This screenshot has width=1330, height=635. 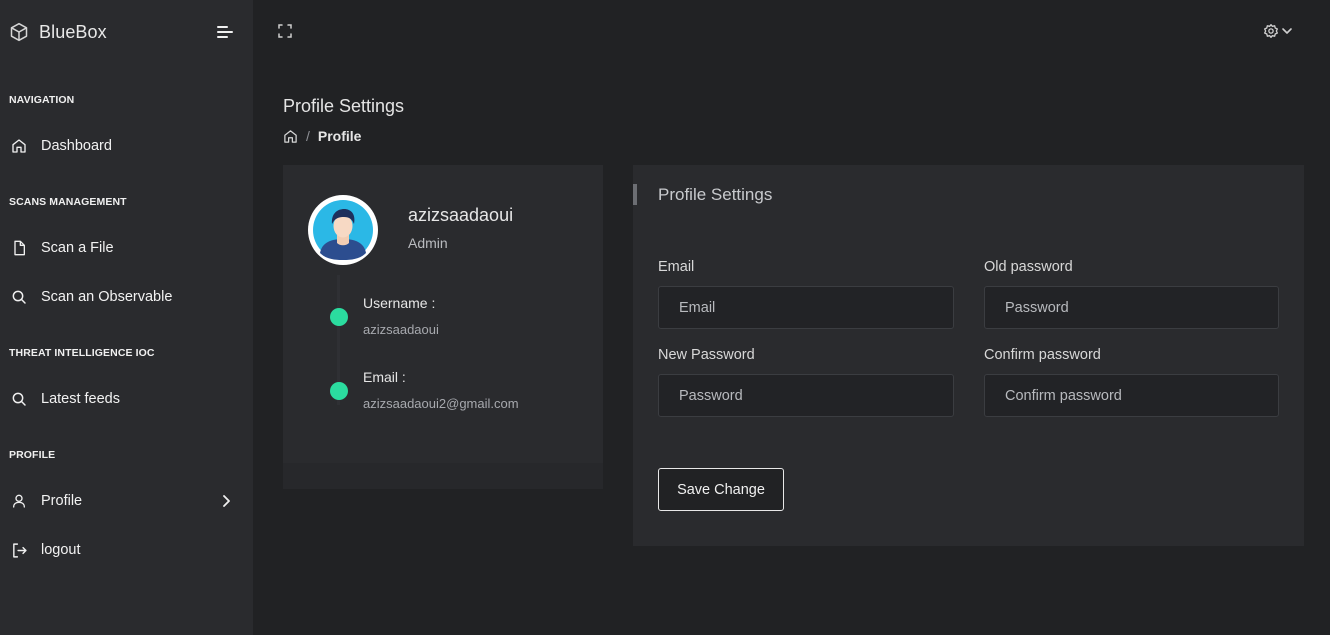 I want to click on sidebar-item-label: Scan a File, so click(x=77, y=248).